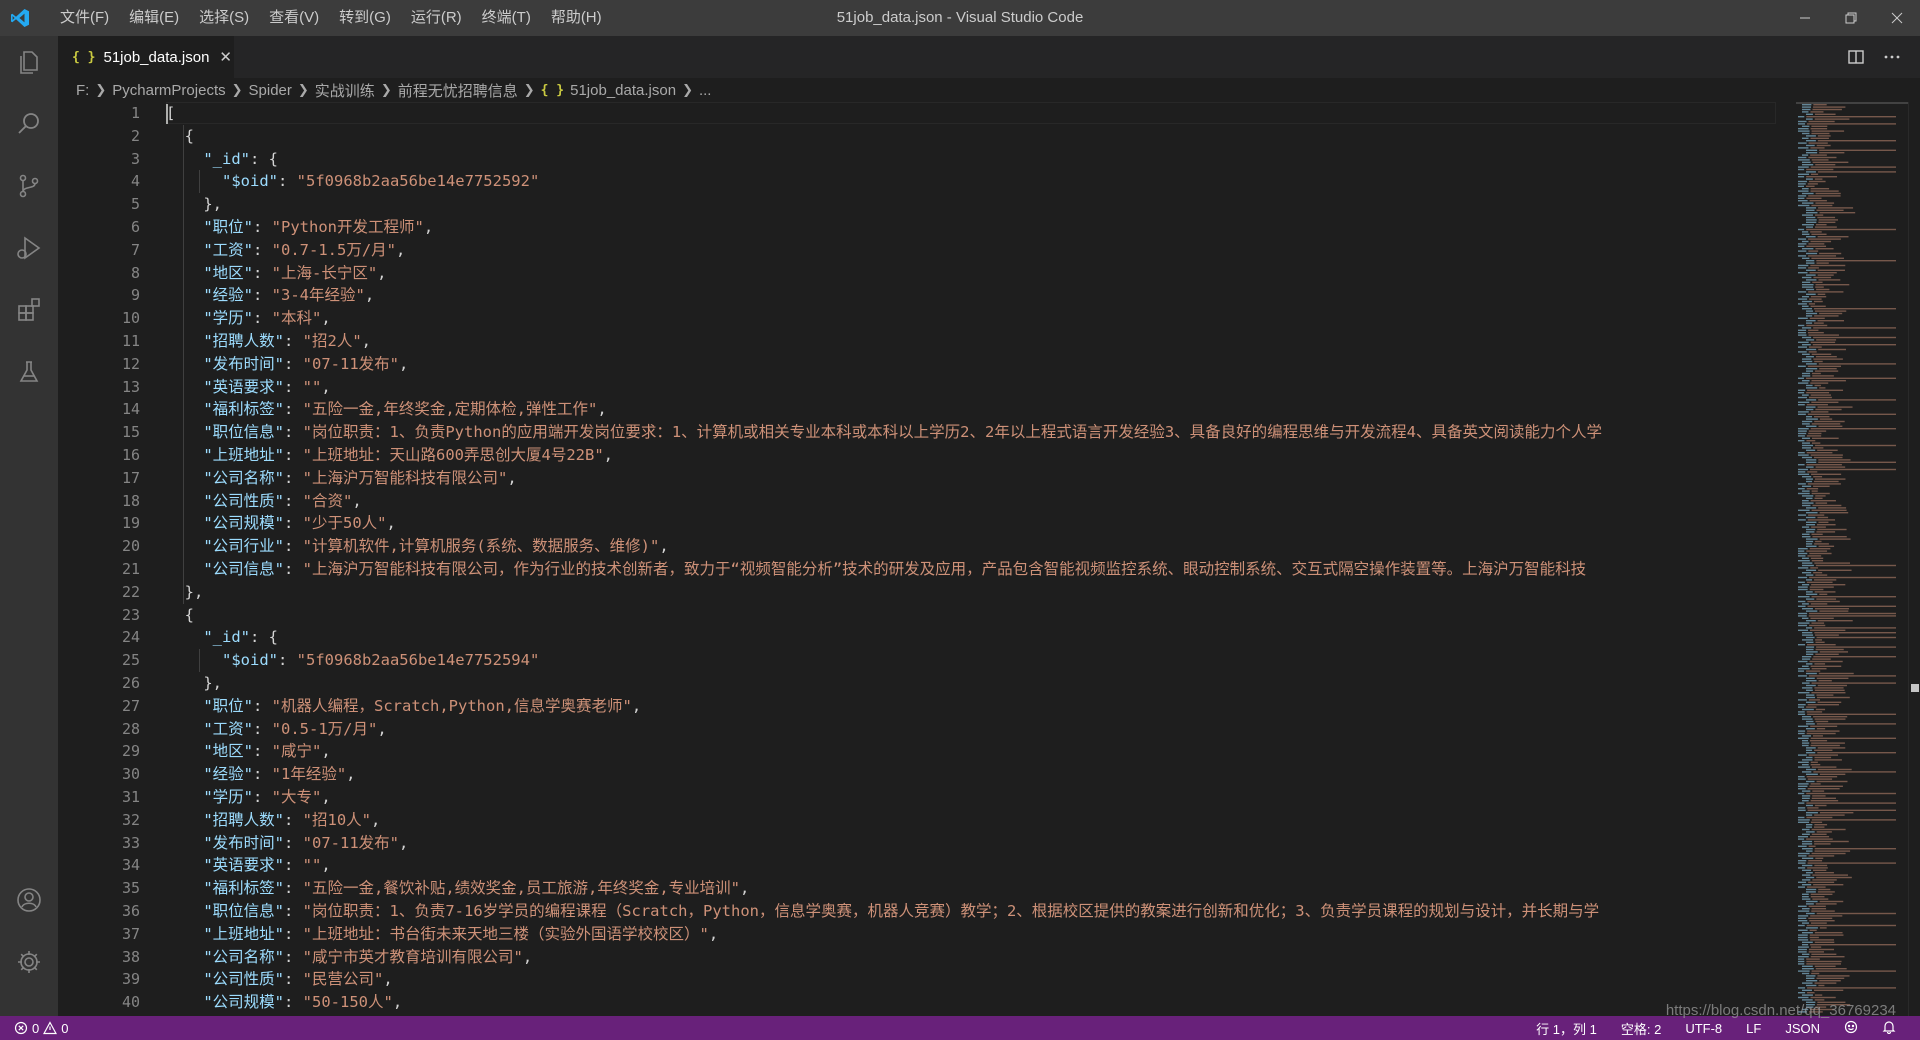  I want to click on settings-gear-icon, so click(29, 962).